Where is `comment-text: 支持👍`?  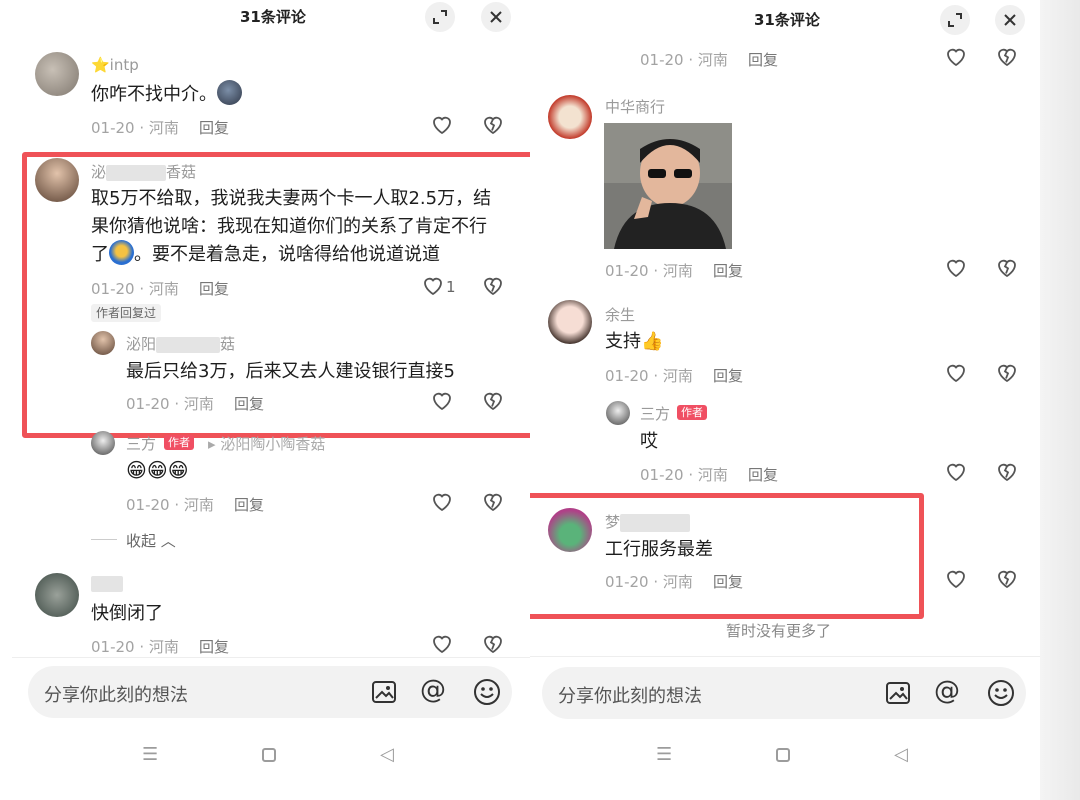 comment-text: 支持👍 is located at coordinates (634, 341).